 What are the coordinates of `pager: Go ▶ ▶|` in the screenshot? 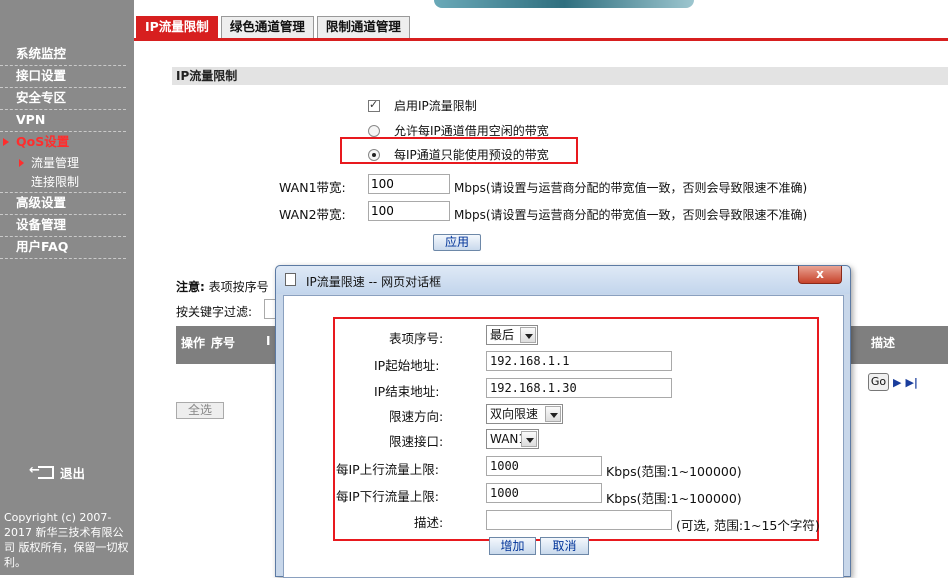 It's located at (893, 382).